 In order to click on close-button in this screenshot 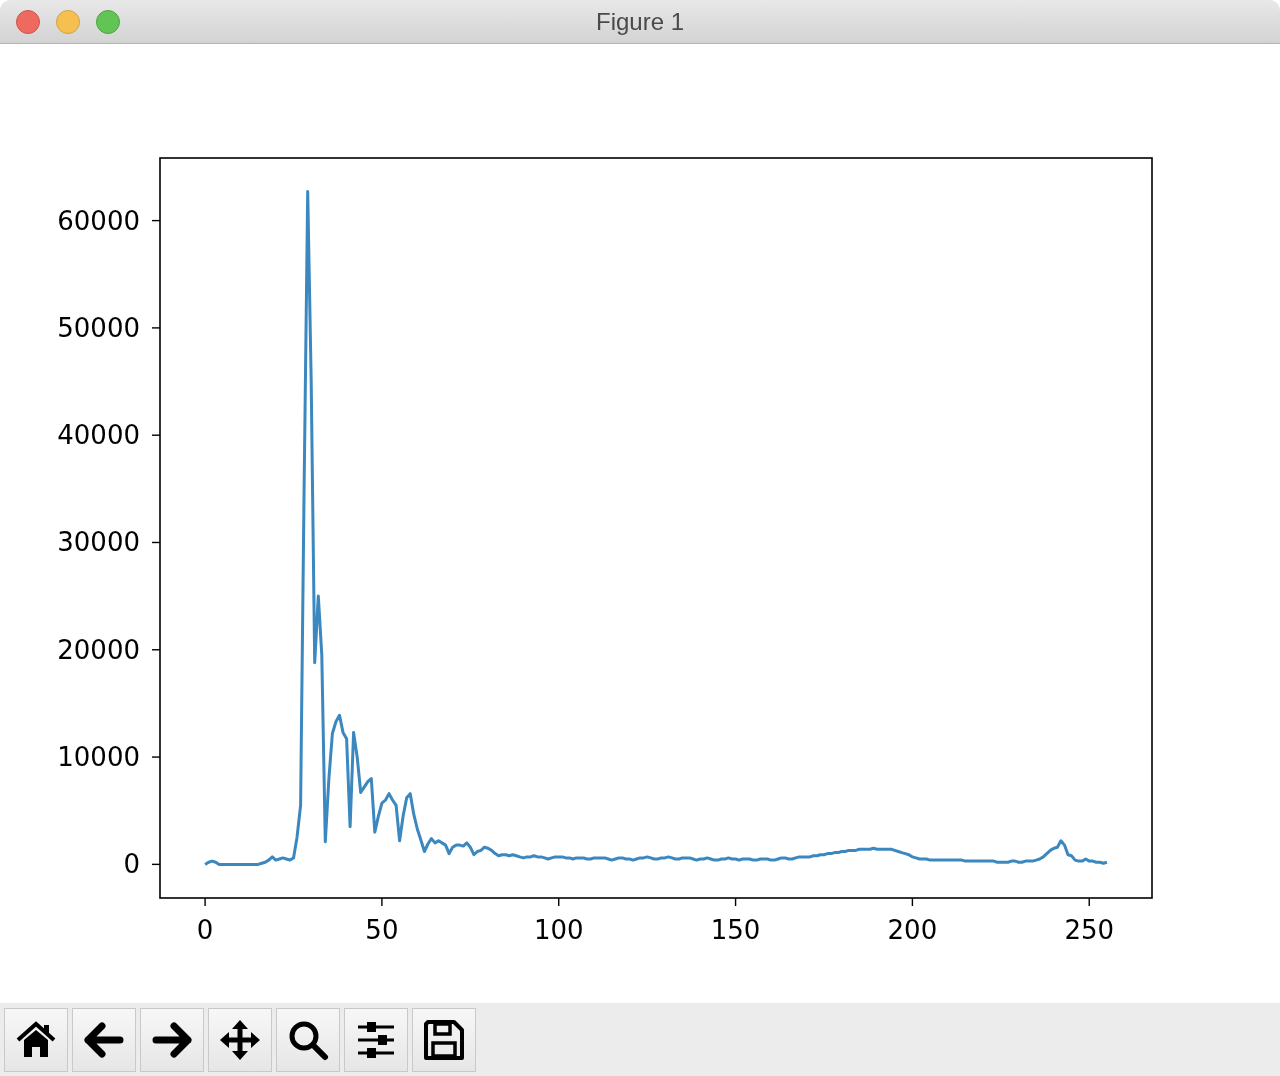, I will do `click(28, 22)`.